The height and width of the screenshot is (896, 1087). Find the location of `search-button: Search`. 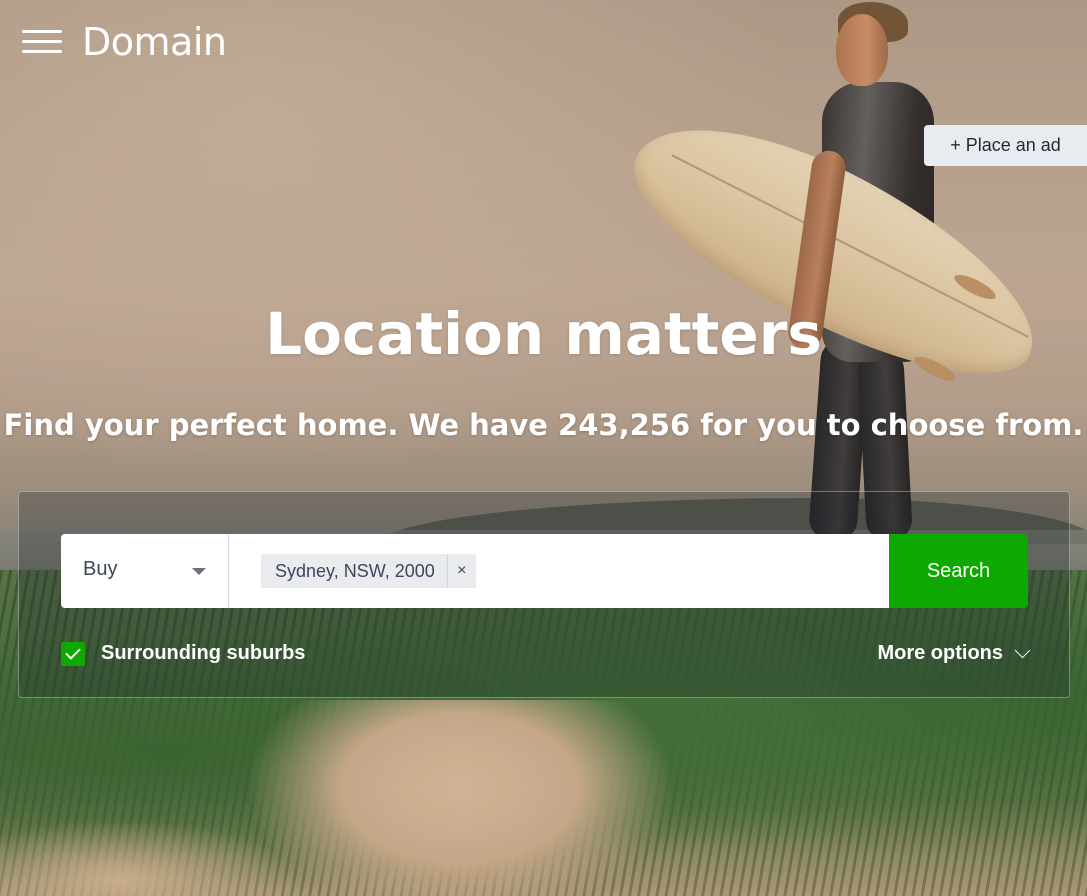

search-button: Search is located at coordinates (958, 571).